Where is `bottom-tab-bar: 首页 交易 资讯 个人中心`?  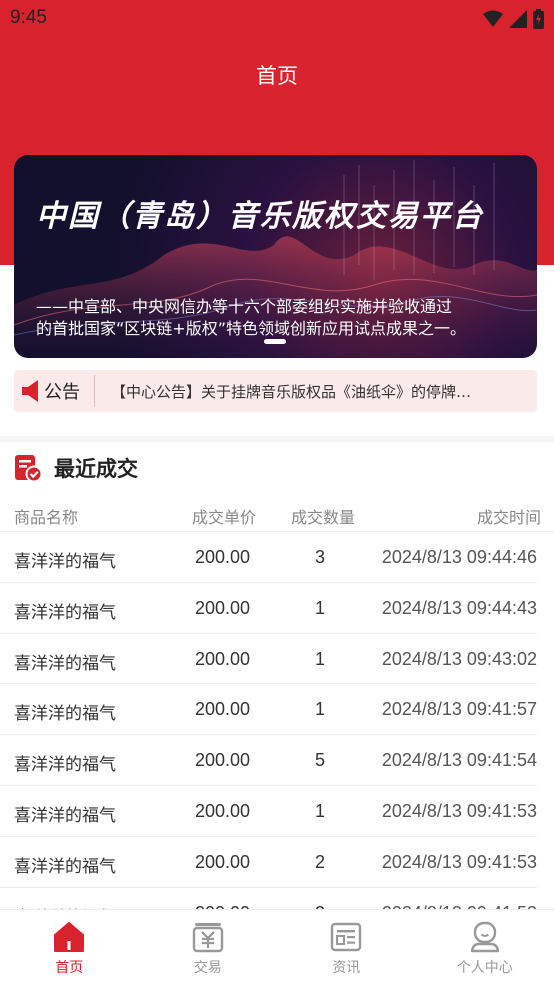 bottom-tab-bar: 首页 交易 资讯 个人中心 is located at coordinates (277, 946).